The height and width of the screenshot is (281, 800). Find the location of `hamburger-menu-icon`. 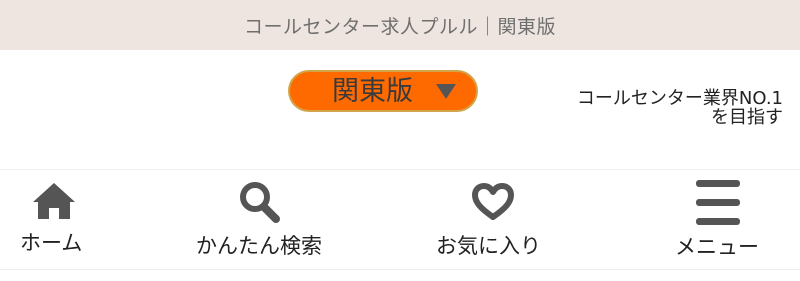

hamburger-menu-icon is located at coordinates (718, 202).